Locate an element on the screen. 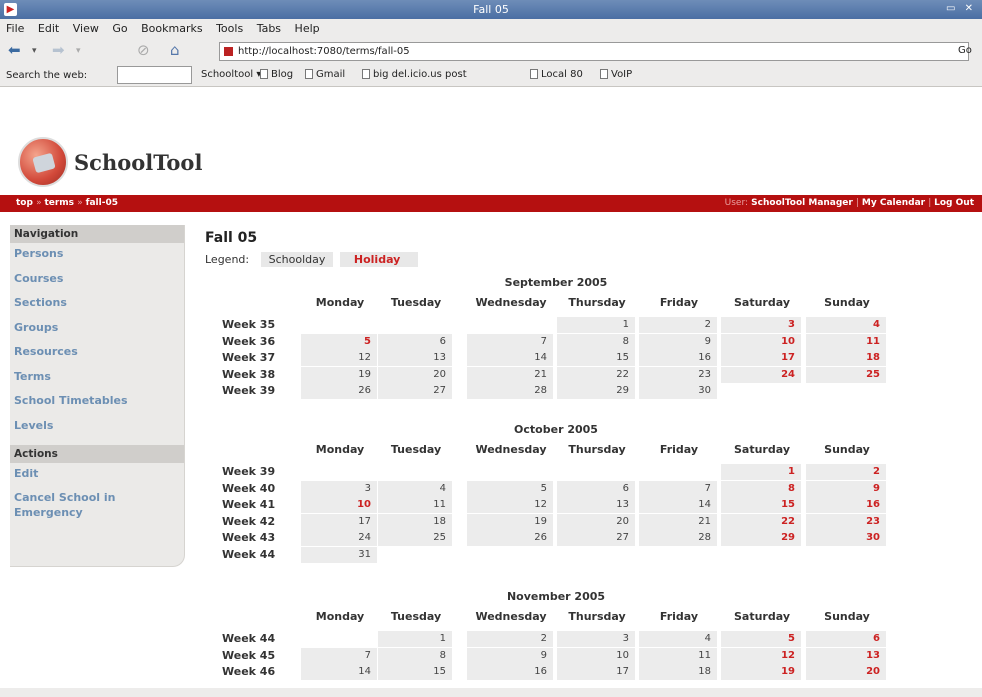  menu-view: View is located at coordinates (85, 27).